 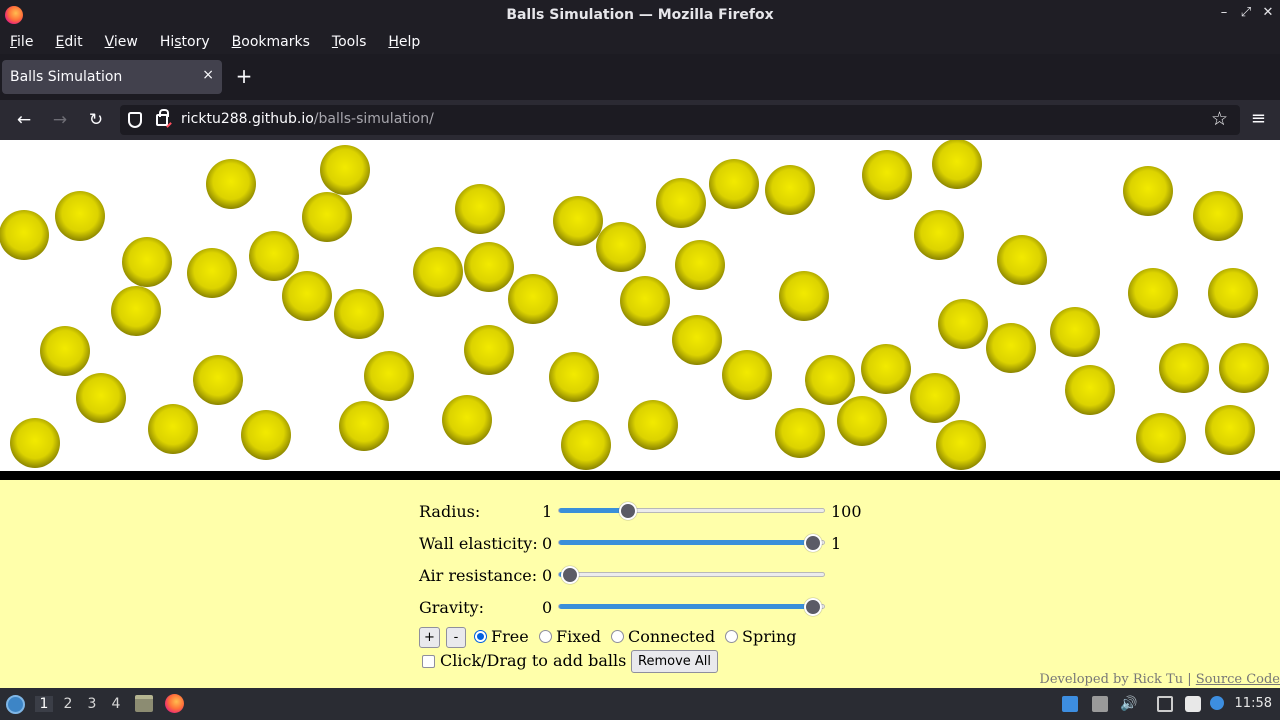 I want to click on mode-spring-radio: Spring, so click(x=761, y=636).